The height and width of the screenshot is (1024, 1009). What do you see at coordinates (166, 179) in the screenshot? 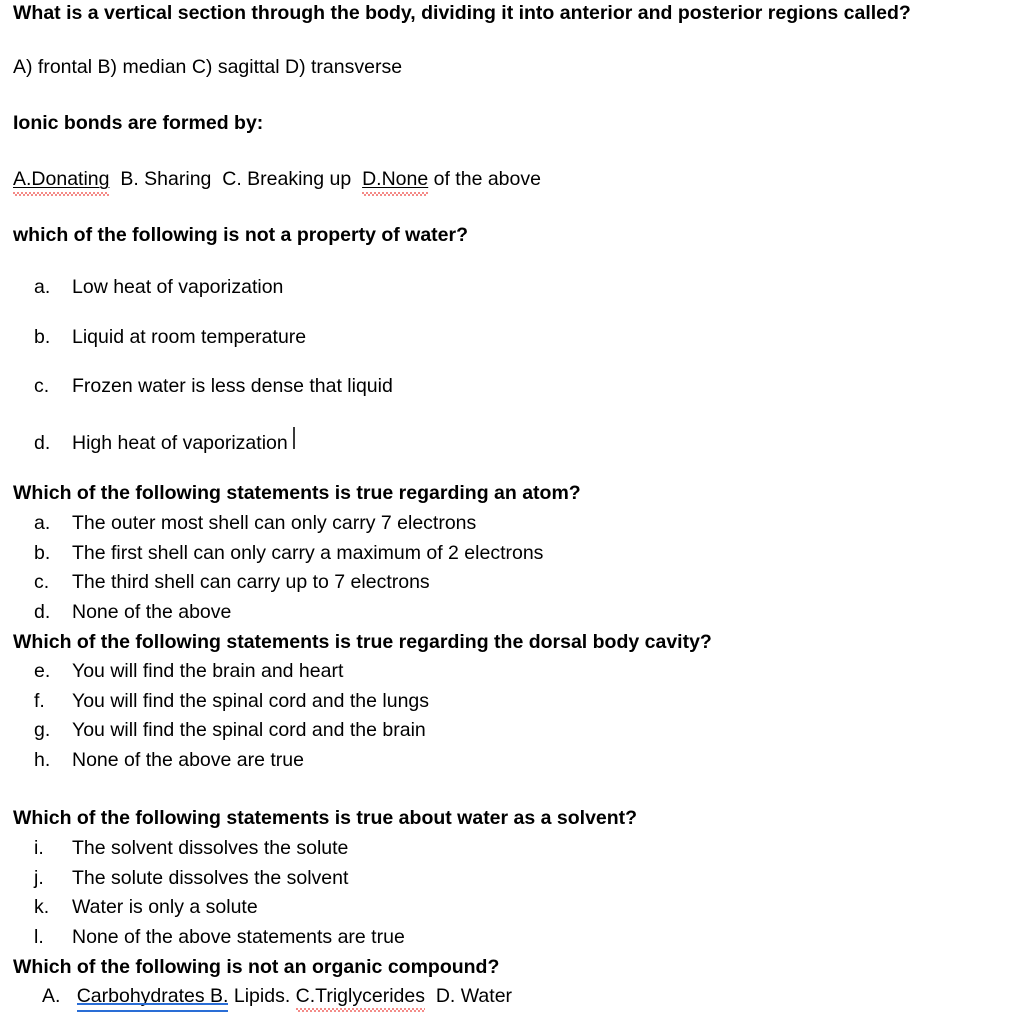
I see `option-q2-b: B. Sharing` at bounding box center [166, 179].